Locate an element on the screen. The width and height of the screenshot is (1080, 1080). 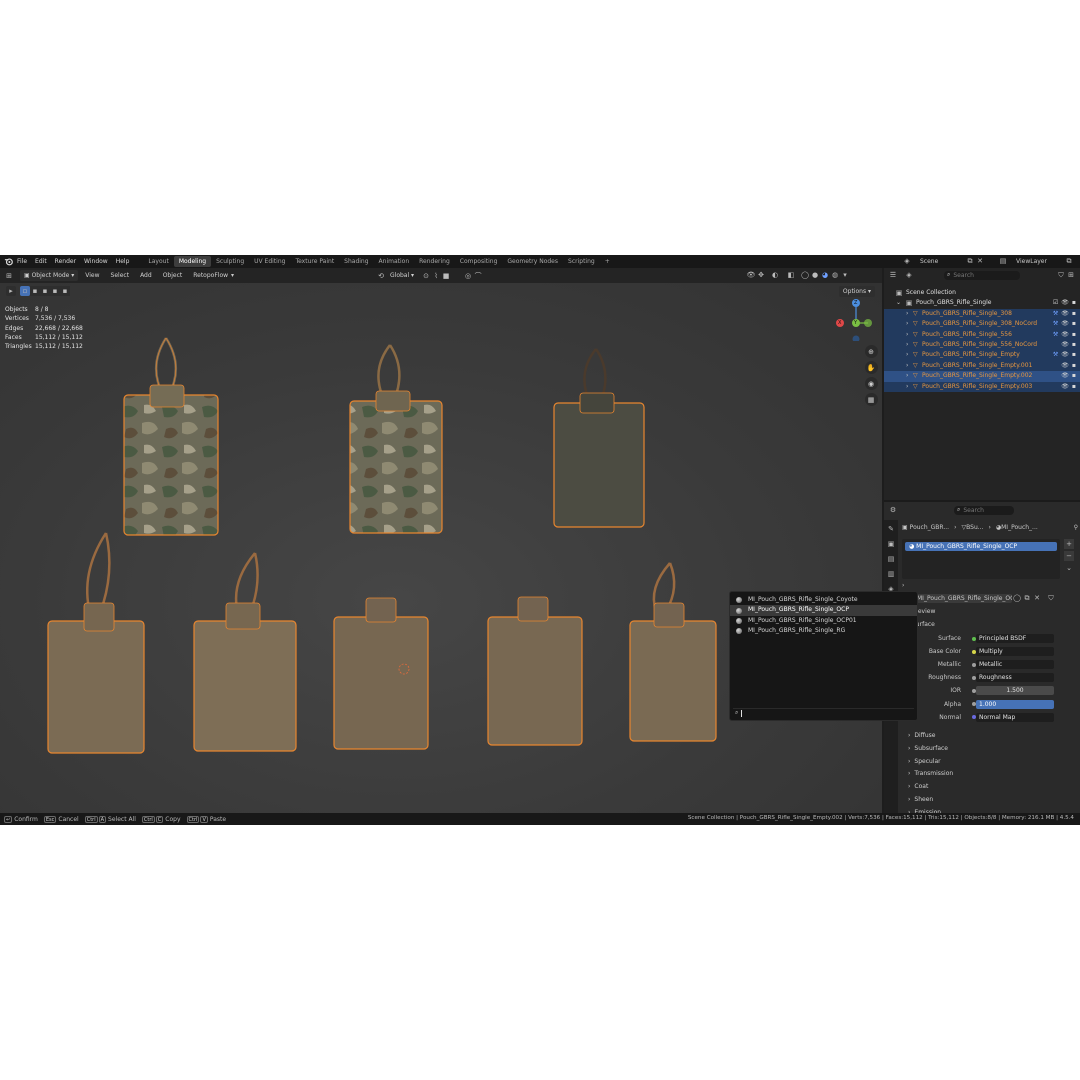
material-option: MI_Pouch_GBRS_Rifle_Single_RG is located at coordinates (823, 631).